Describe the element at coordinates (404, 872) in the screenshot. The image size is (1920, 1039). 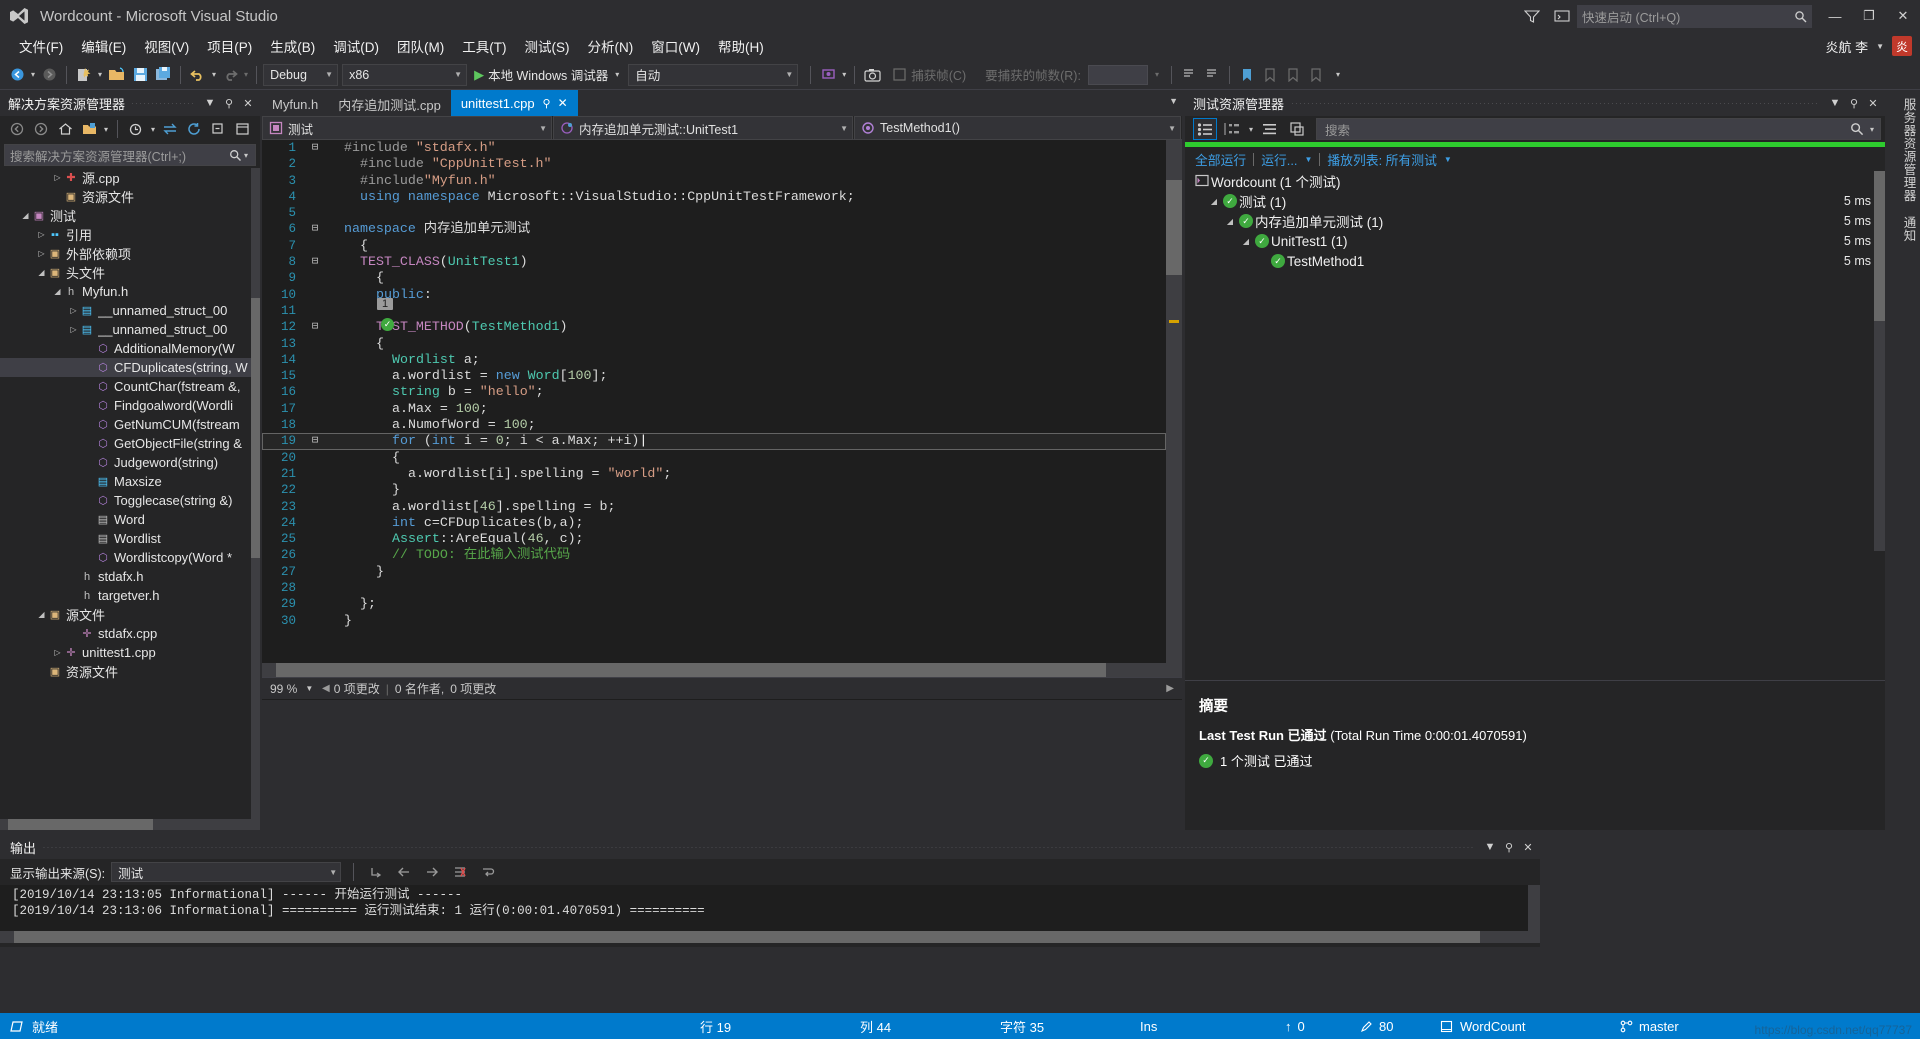
I see `previous-message-icon` at that location.